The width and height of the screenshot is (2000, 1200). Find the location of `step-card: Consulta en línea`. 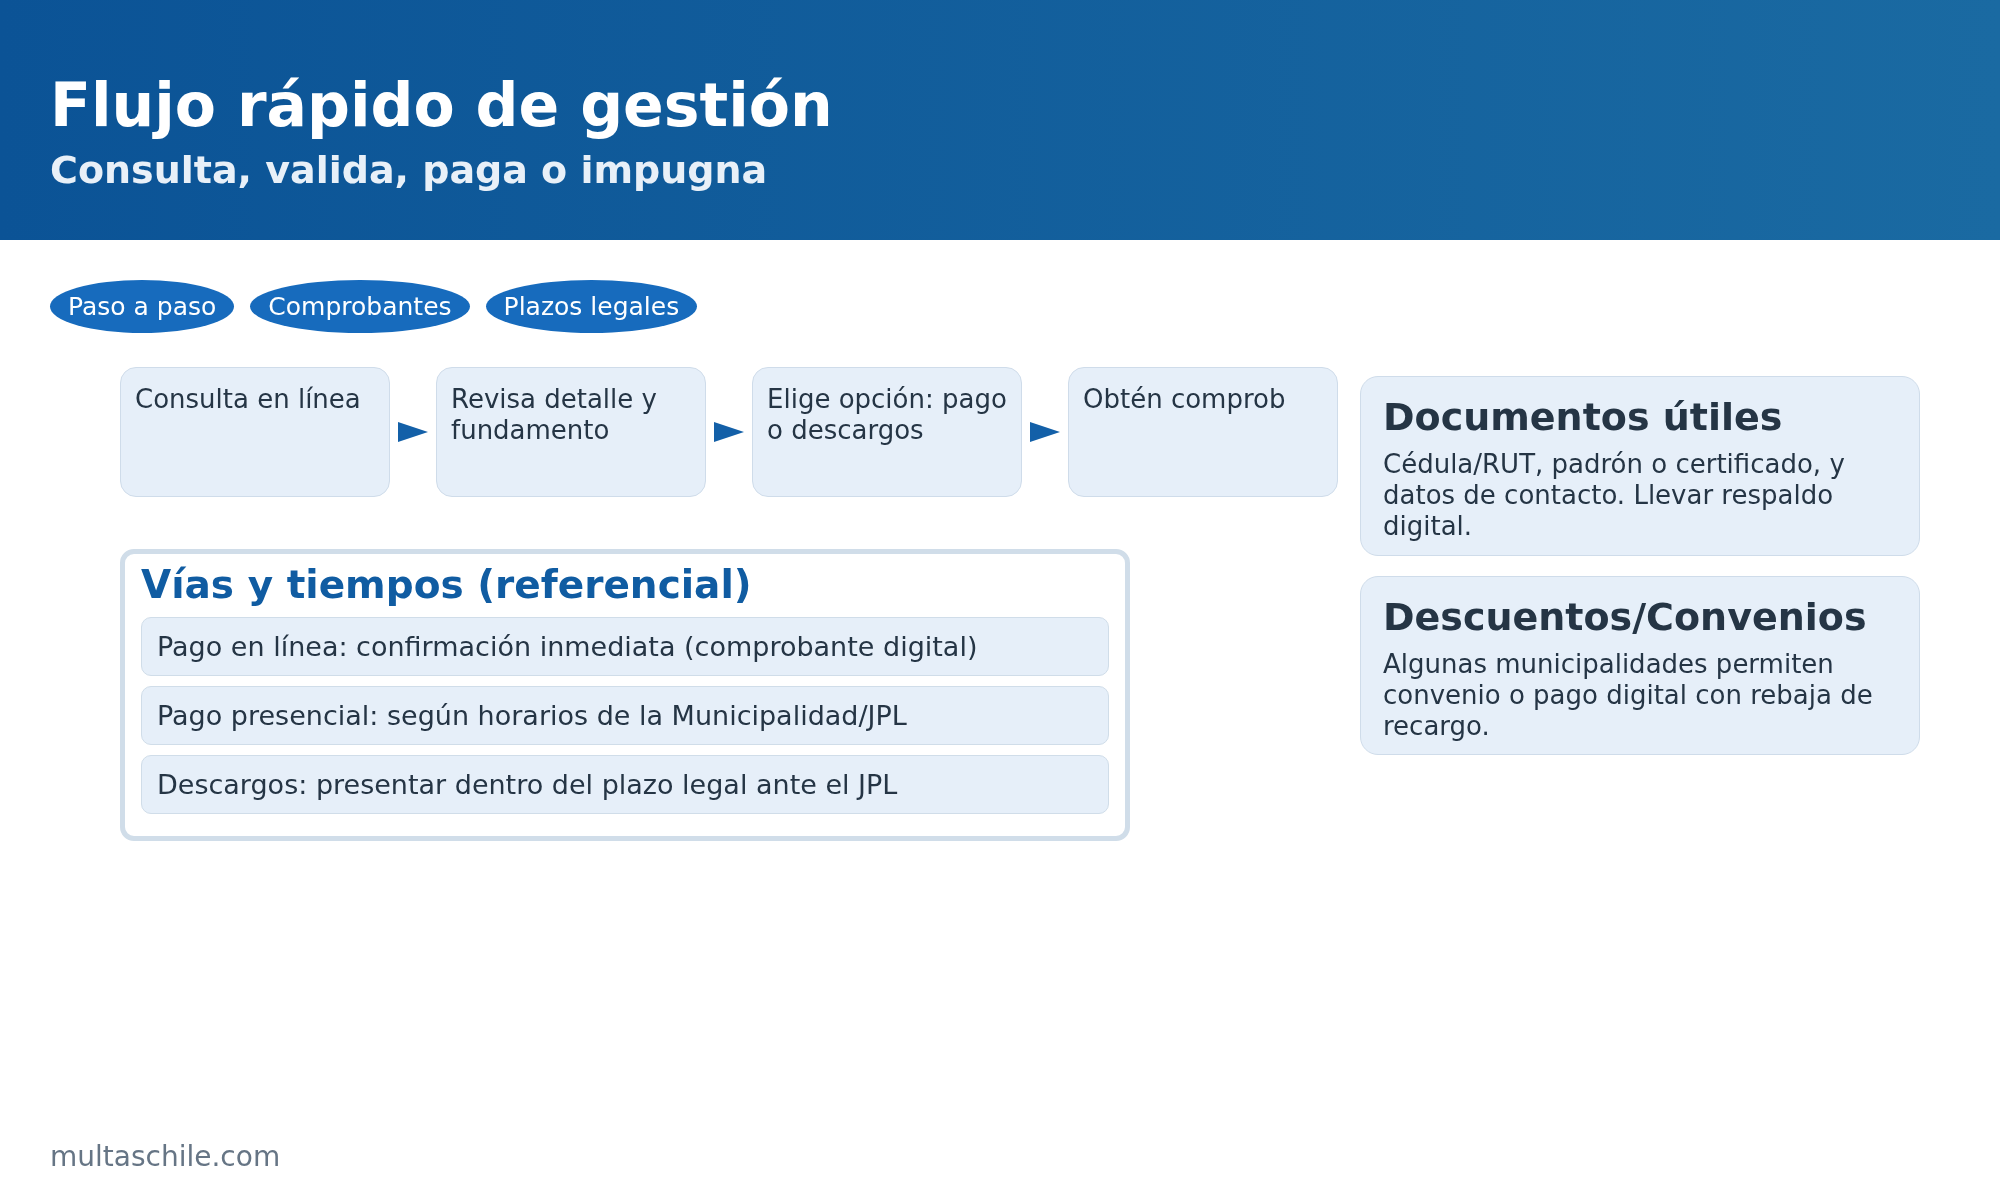

step-card: Consulta en línea is located at coordinates (255, 432).